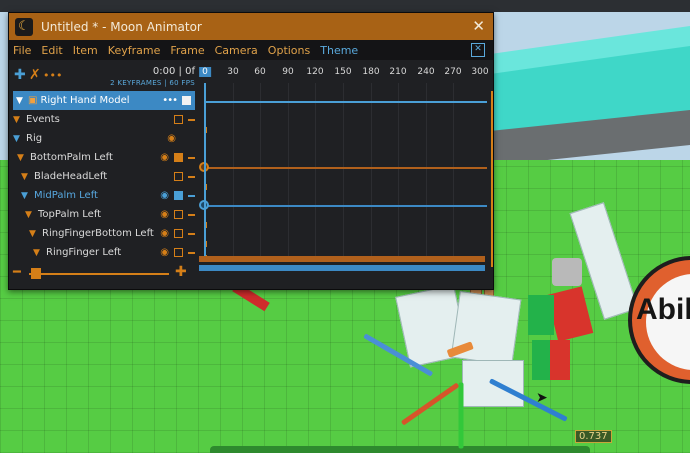 This screenshot has width=690, height=453. What do you see at coordinates (315, 72) in the screenshot?
I see `tick-label: 120` at bounding box center [315, 72].